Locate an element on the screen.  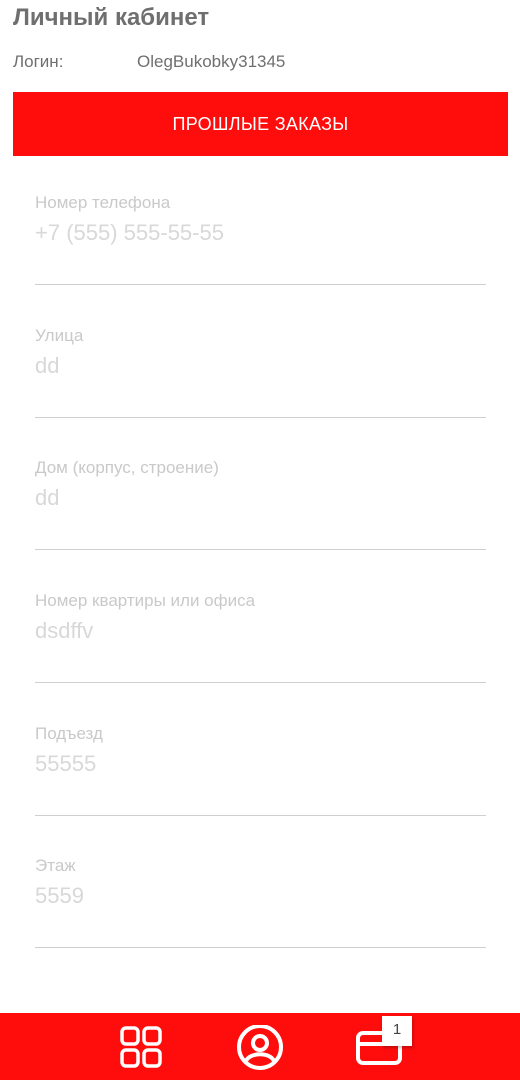
apartment-field-label: Номер квартиры или офиса is located at coordinates (145, 600).